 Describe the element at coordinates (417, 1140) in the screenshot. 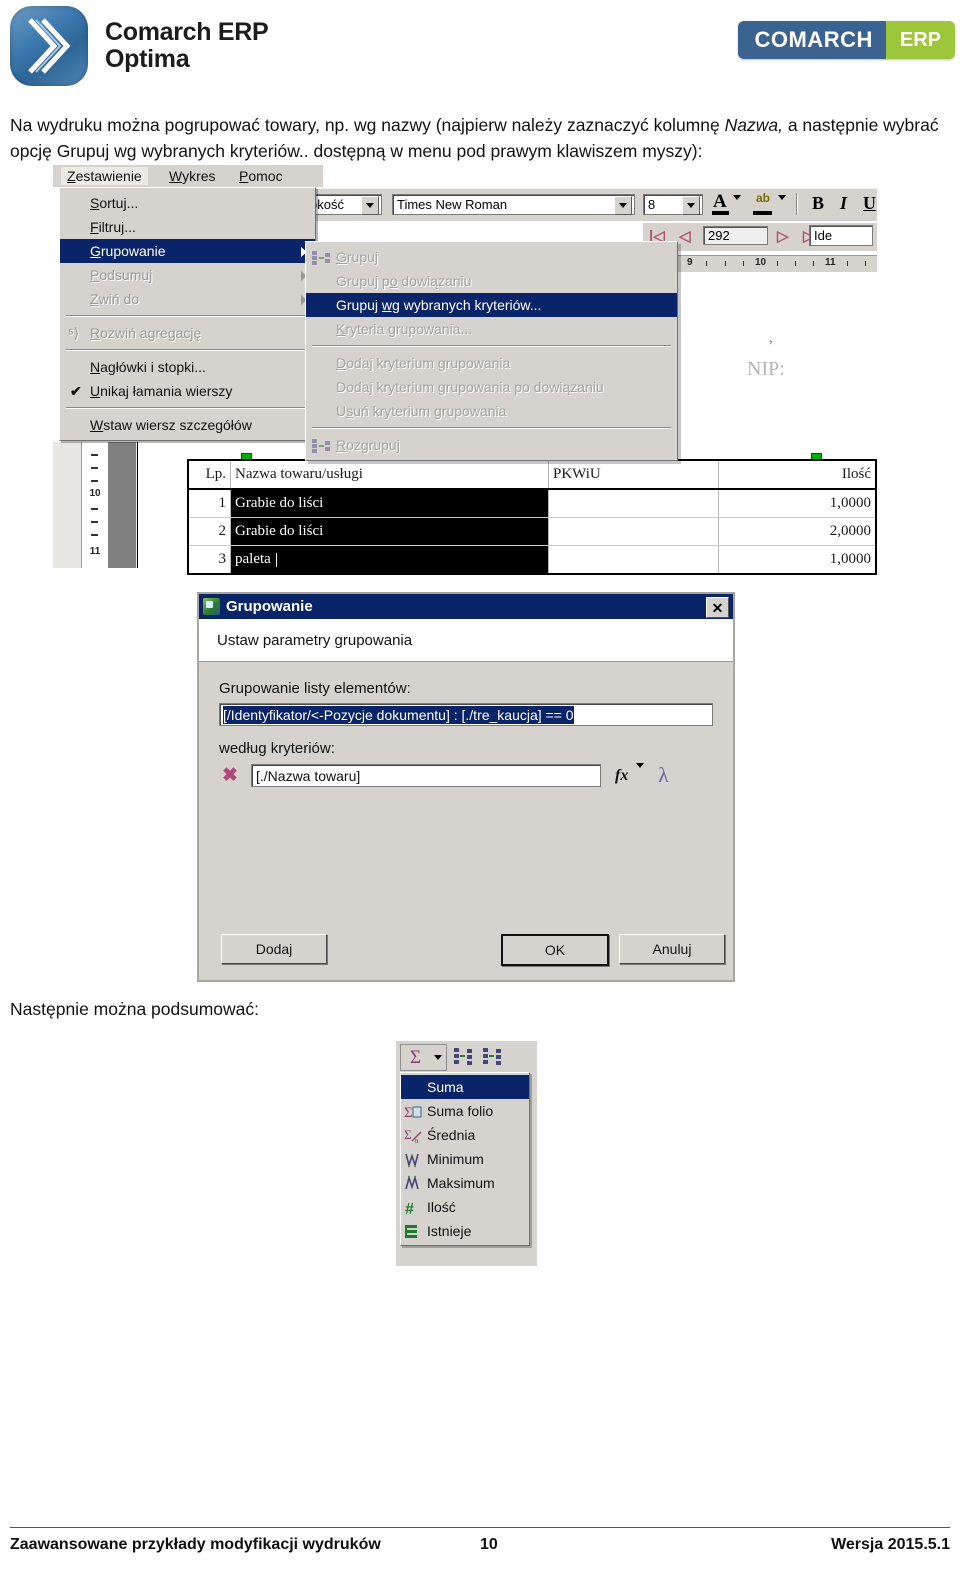

I see `svg-text: n` at that location.